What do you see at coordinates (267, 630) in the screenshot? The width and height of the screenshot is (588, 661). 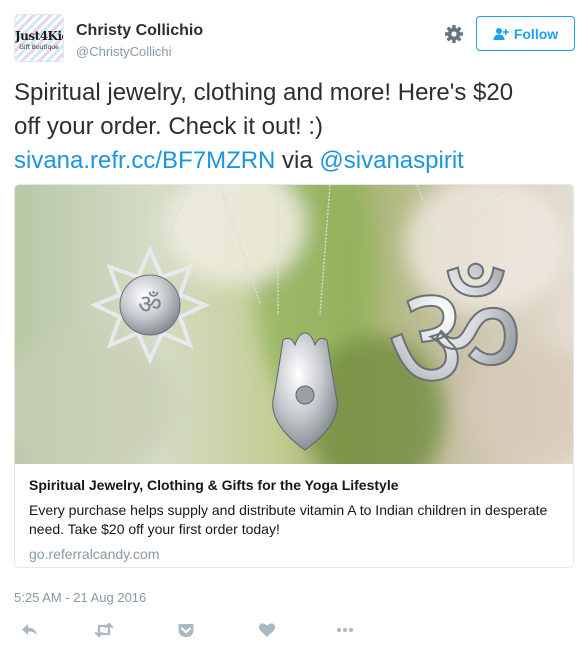 I see `like-icon` at bounding box center [267, 630].